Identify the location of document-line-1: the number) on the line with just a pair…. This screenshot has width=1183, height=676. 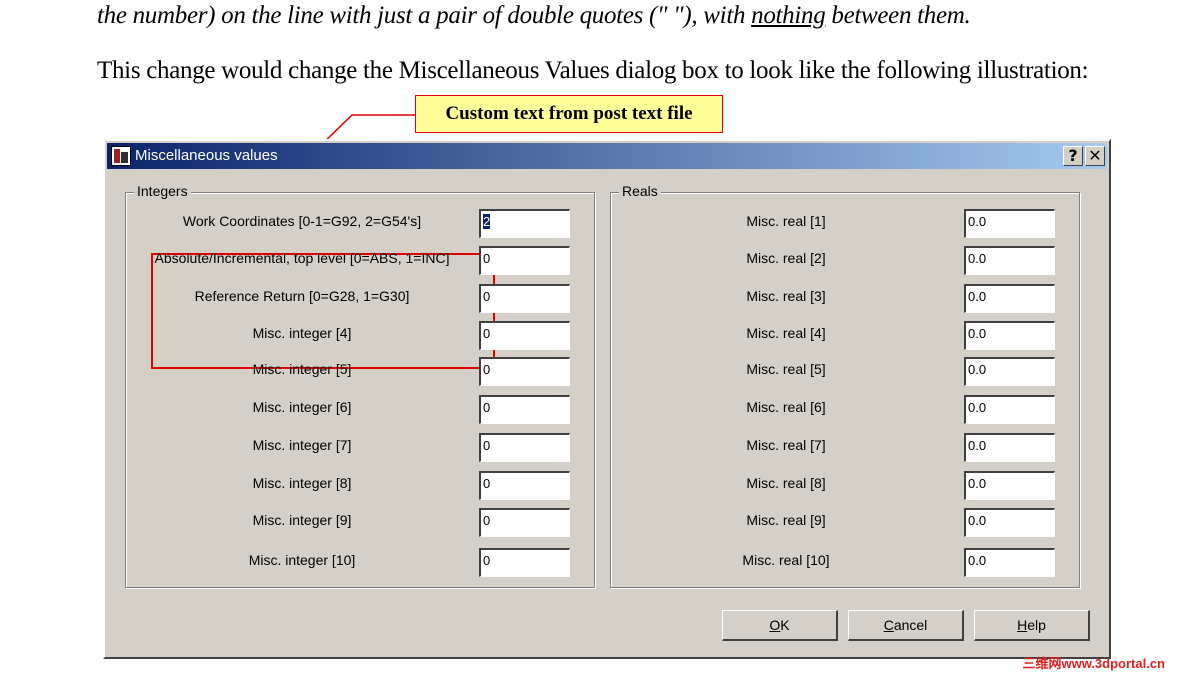
(534, 16).